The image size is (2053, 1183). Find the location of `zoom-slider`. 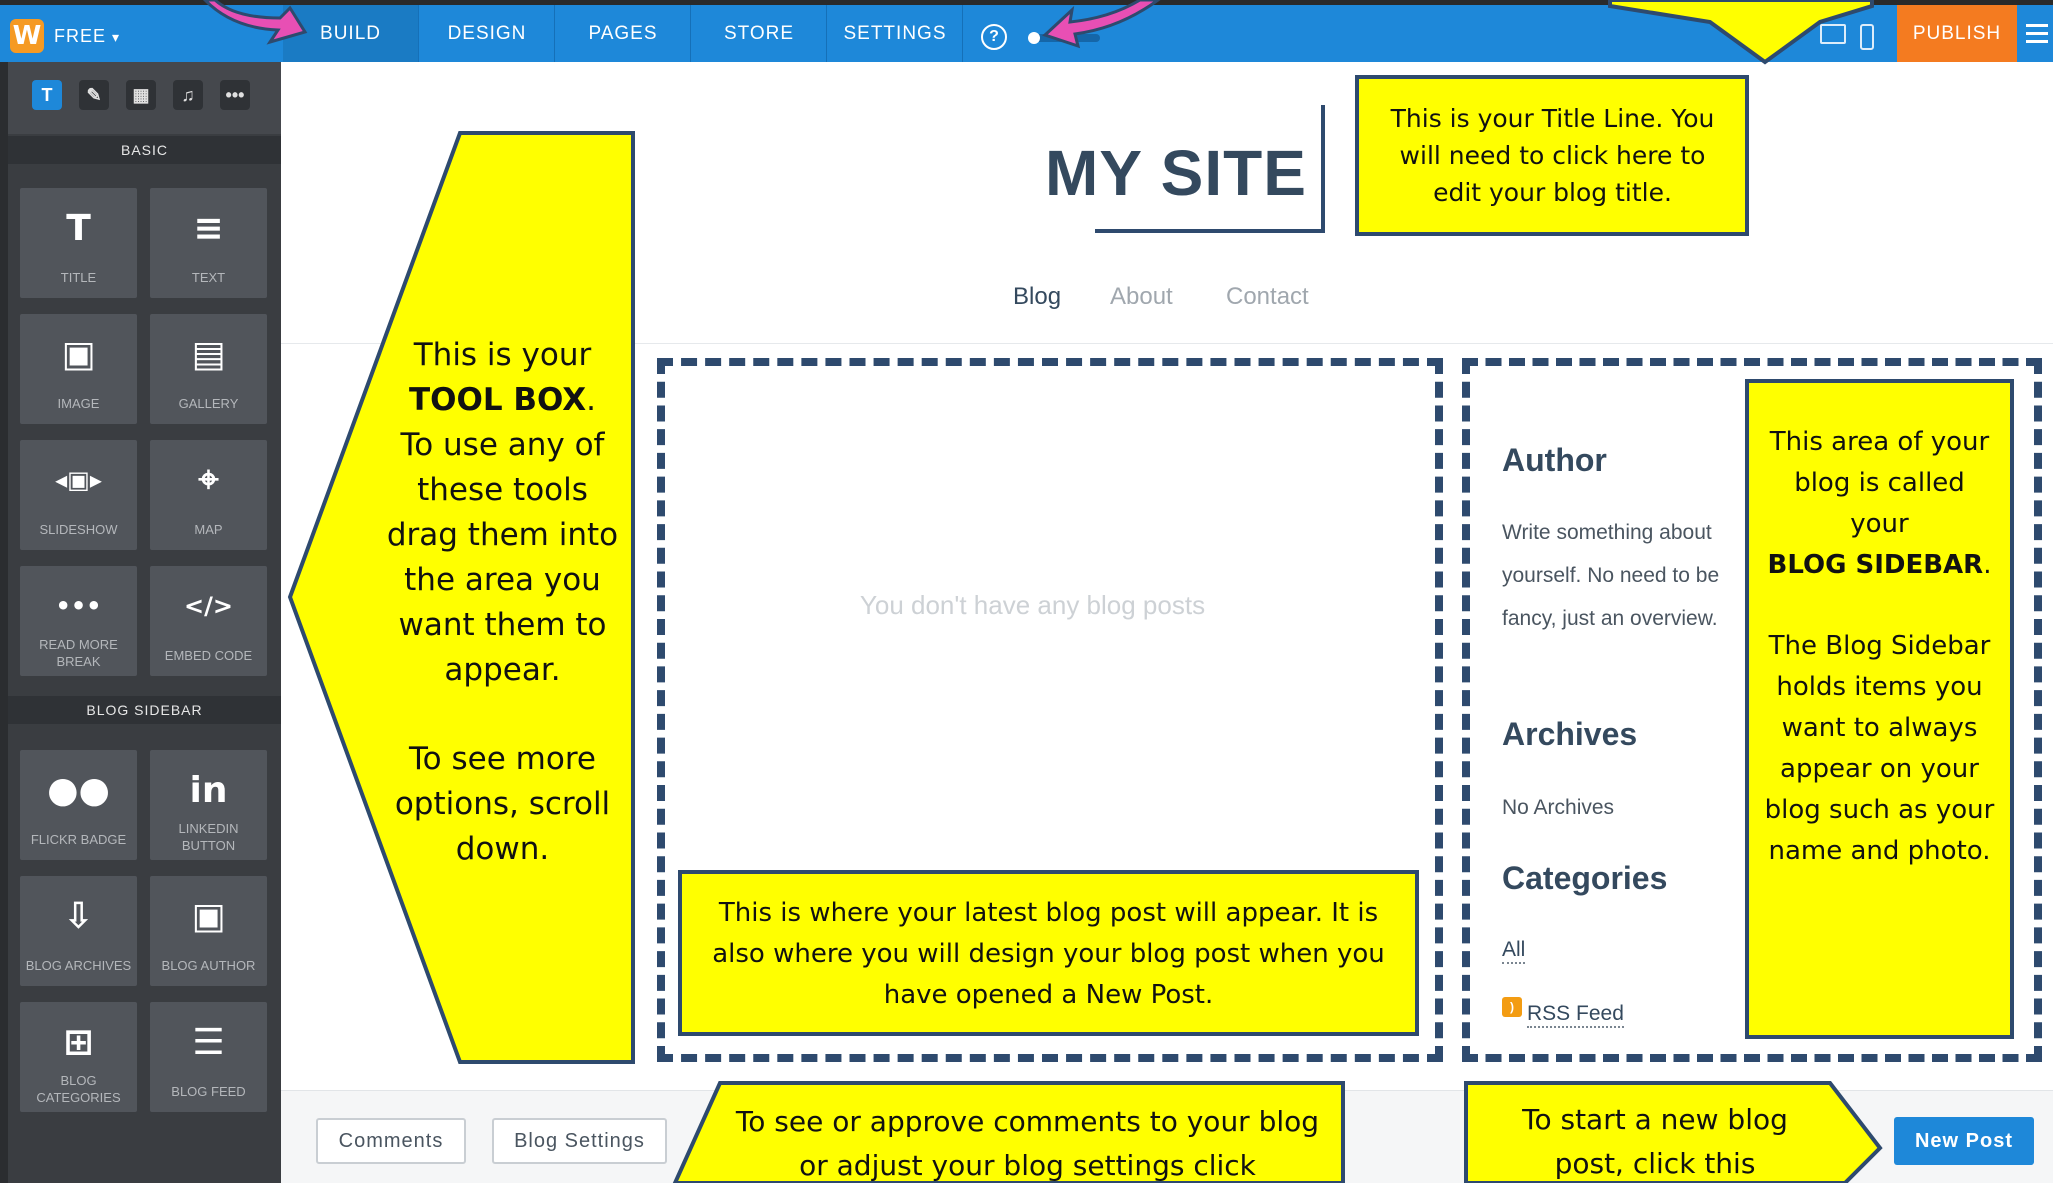

zoom-slider is located at coordinates (1065, 38).